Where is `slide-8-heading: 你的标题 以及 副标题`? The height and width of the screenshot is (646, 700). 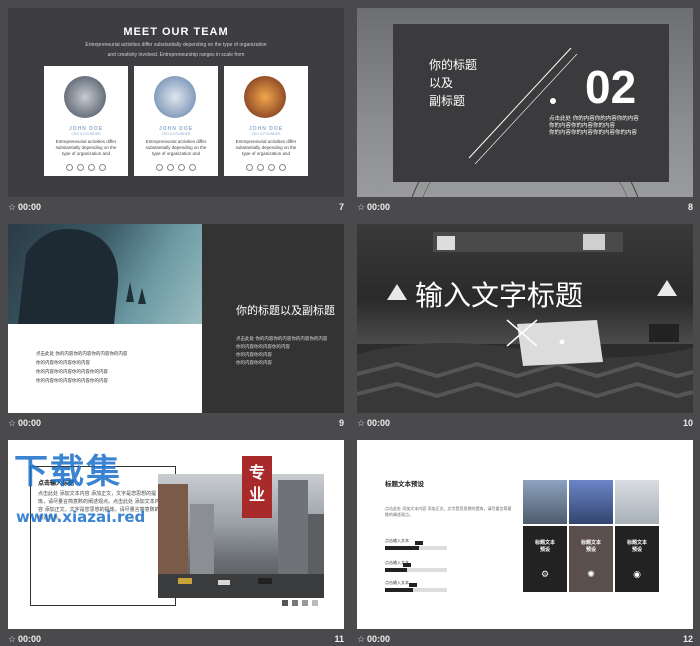 slide-8-heading: 你的标题 以及 副标题 is located at coordinates (453, 83).